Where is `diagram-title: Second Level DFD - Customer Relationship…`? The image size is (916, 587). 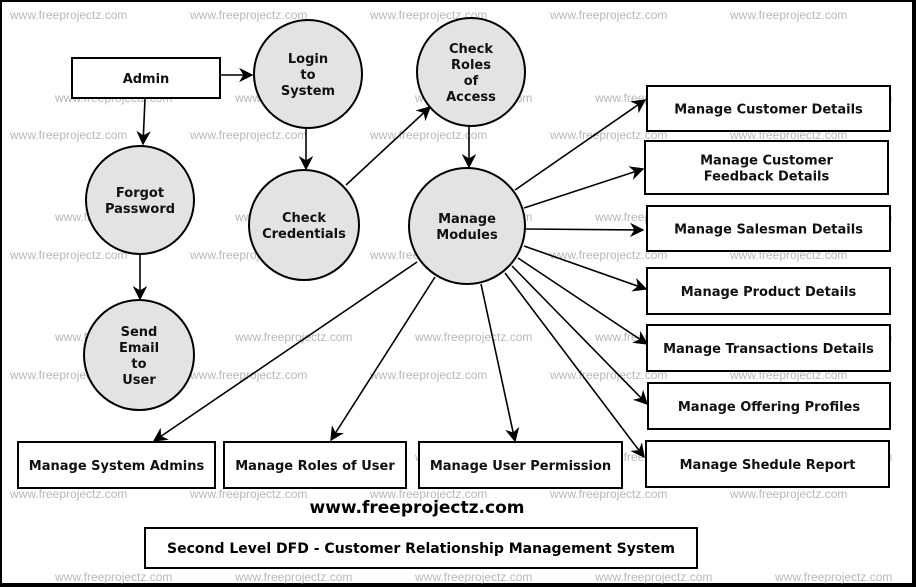 diagram-title: Second Level DFD - Customer Relationship… is located at coordinates (421, 549).